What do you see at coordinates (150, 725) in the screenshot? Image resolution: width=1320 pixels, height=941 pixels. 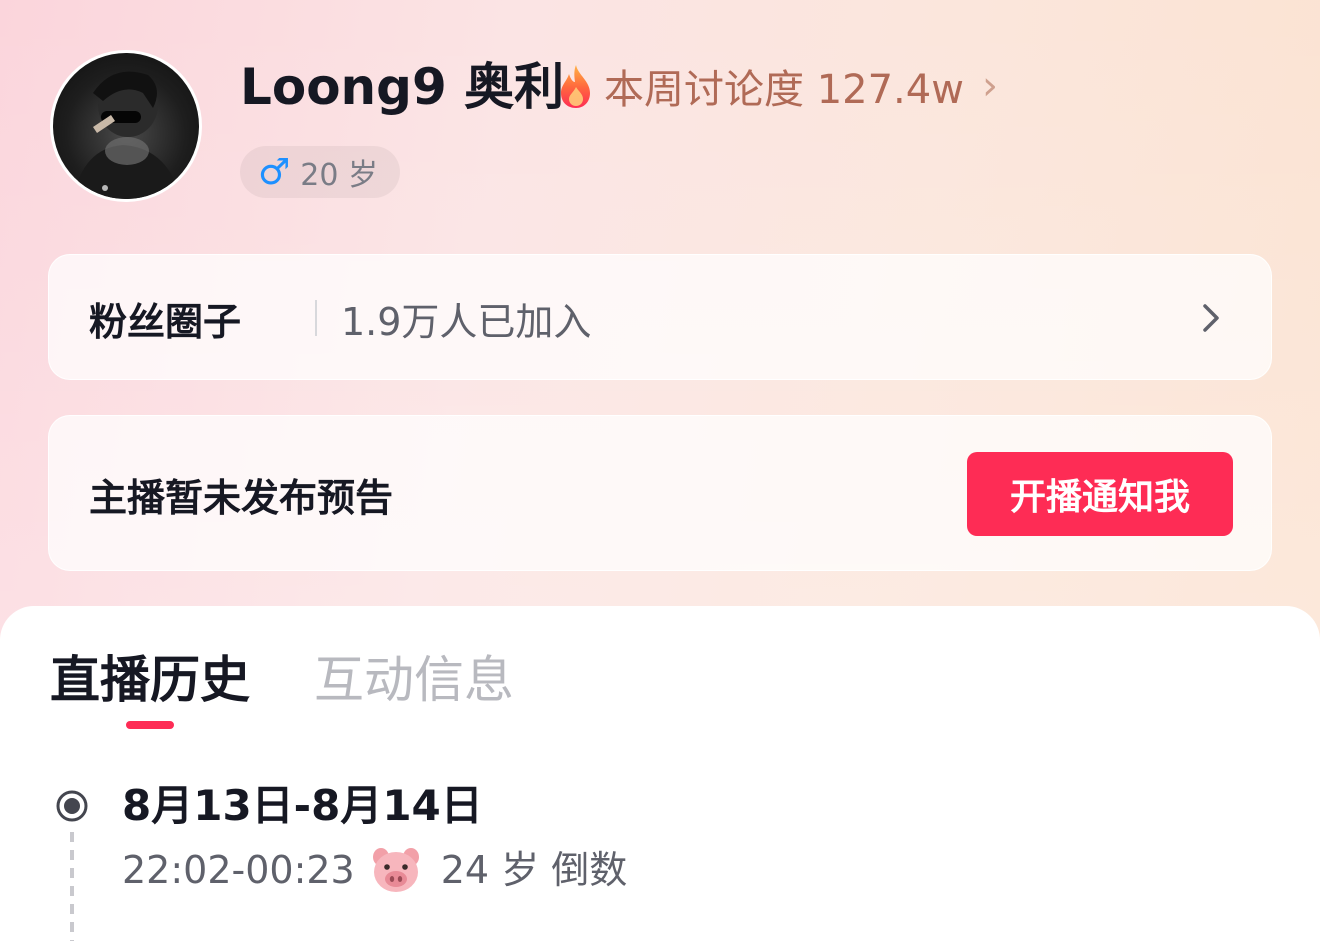 I see `active-tab-indicator` at bounding box center [150, 725].